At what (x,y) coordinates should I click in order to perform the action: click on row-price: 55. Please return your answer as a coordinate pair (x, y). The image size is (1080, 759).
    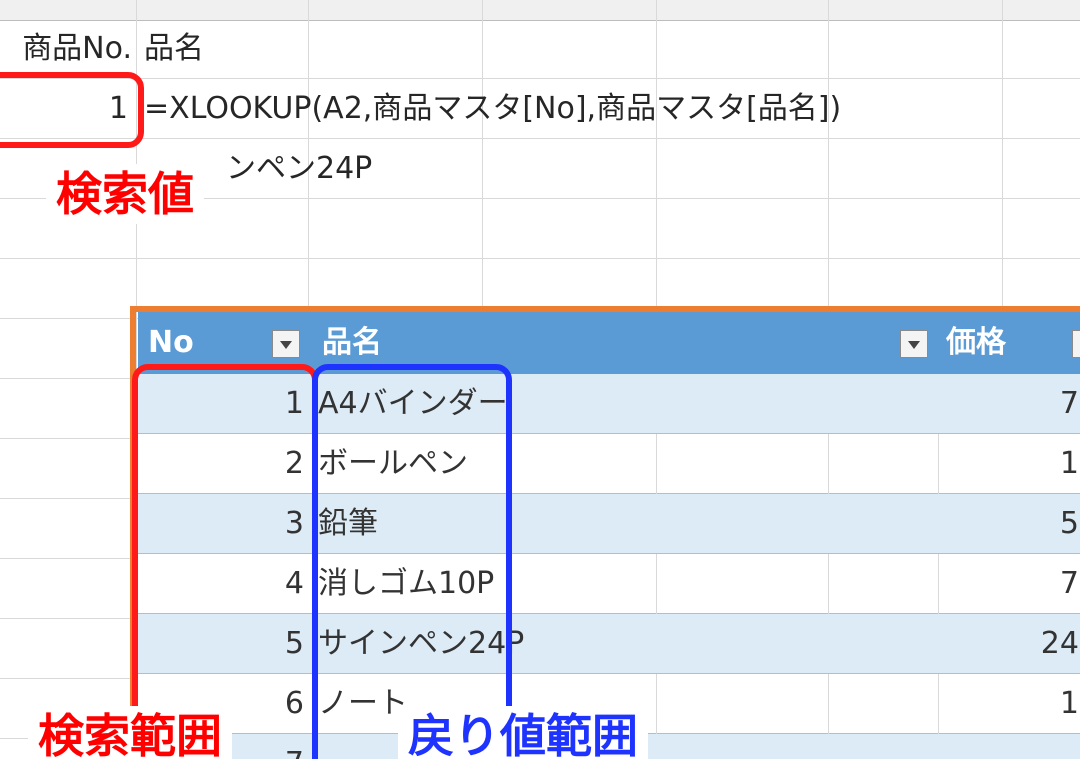
    Looking at the image, I should click on (1069, 523).